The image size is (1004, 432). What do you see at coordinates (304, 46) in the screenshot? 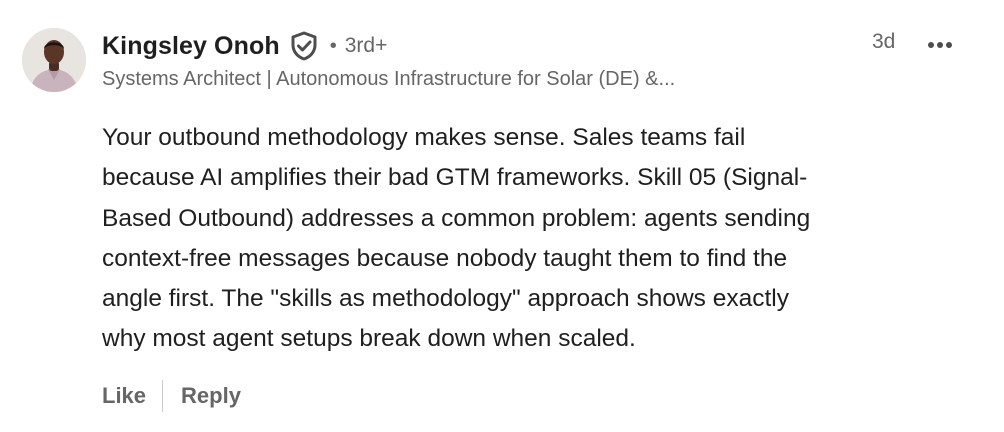
I see `verified-shield-icon` at bounding box center [304, 46].